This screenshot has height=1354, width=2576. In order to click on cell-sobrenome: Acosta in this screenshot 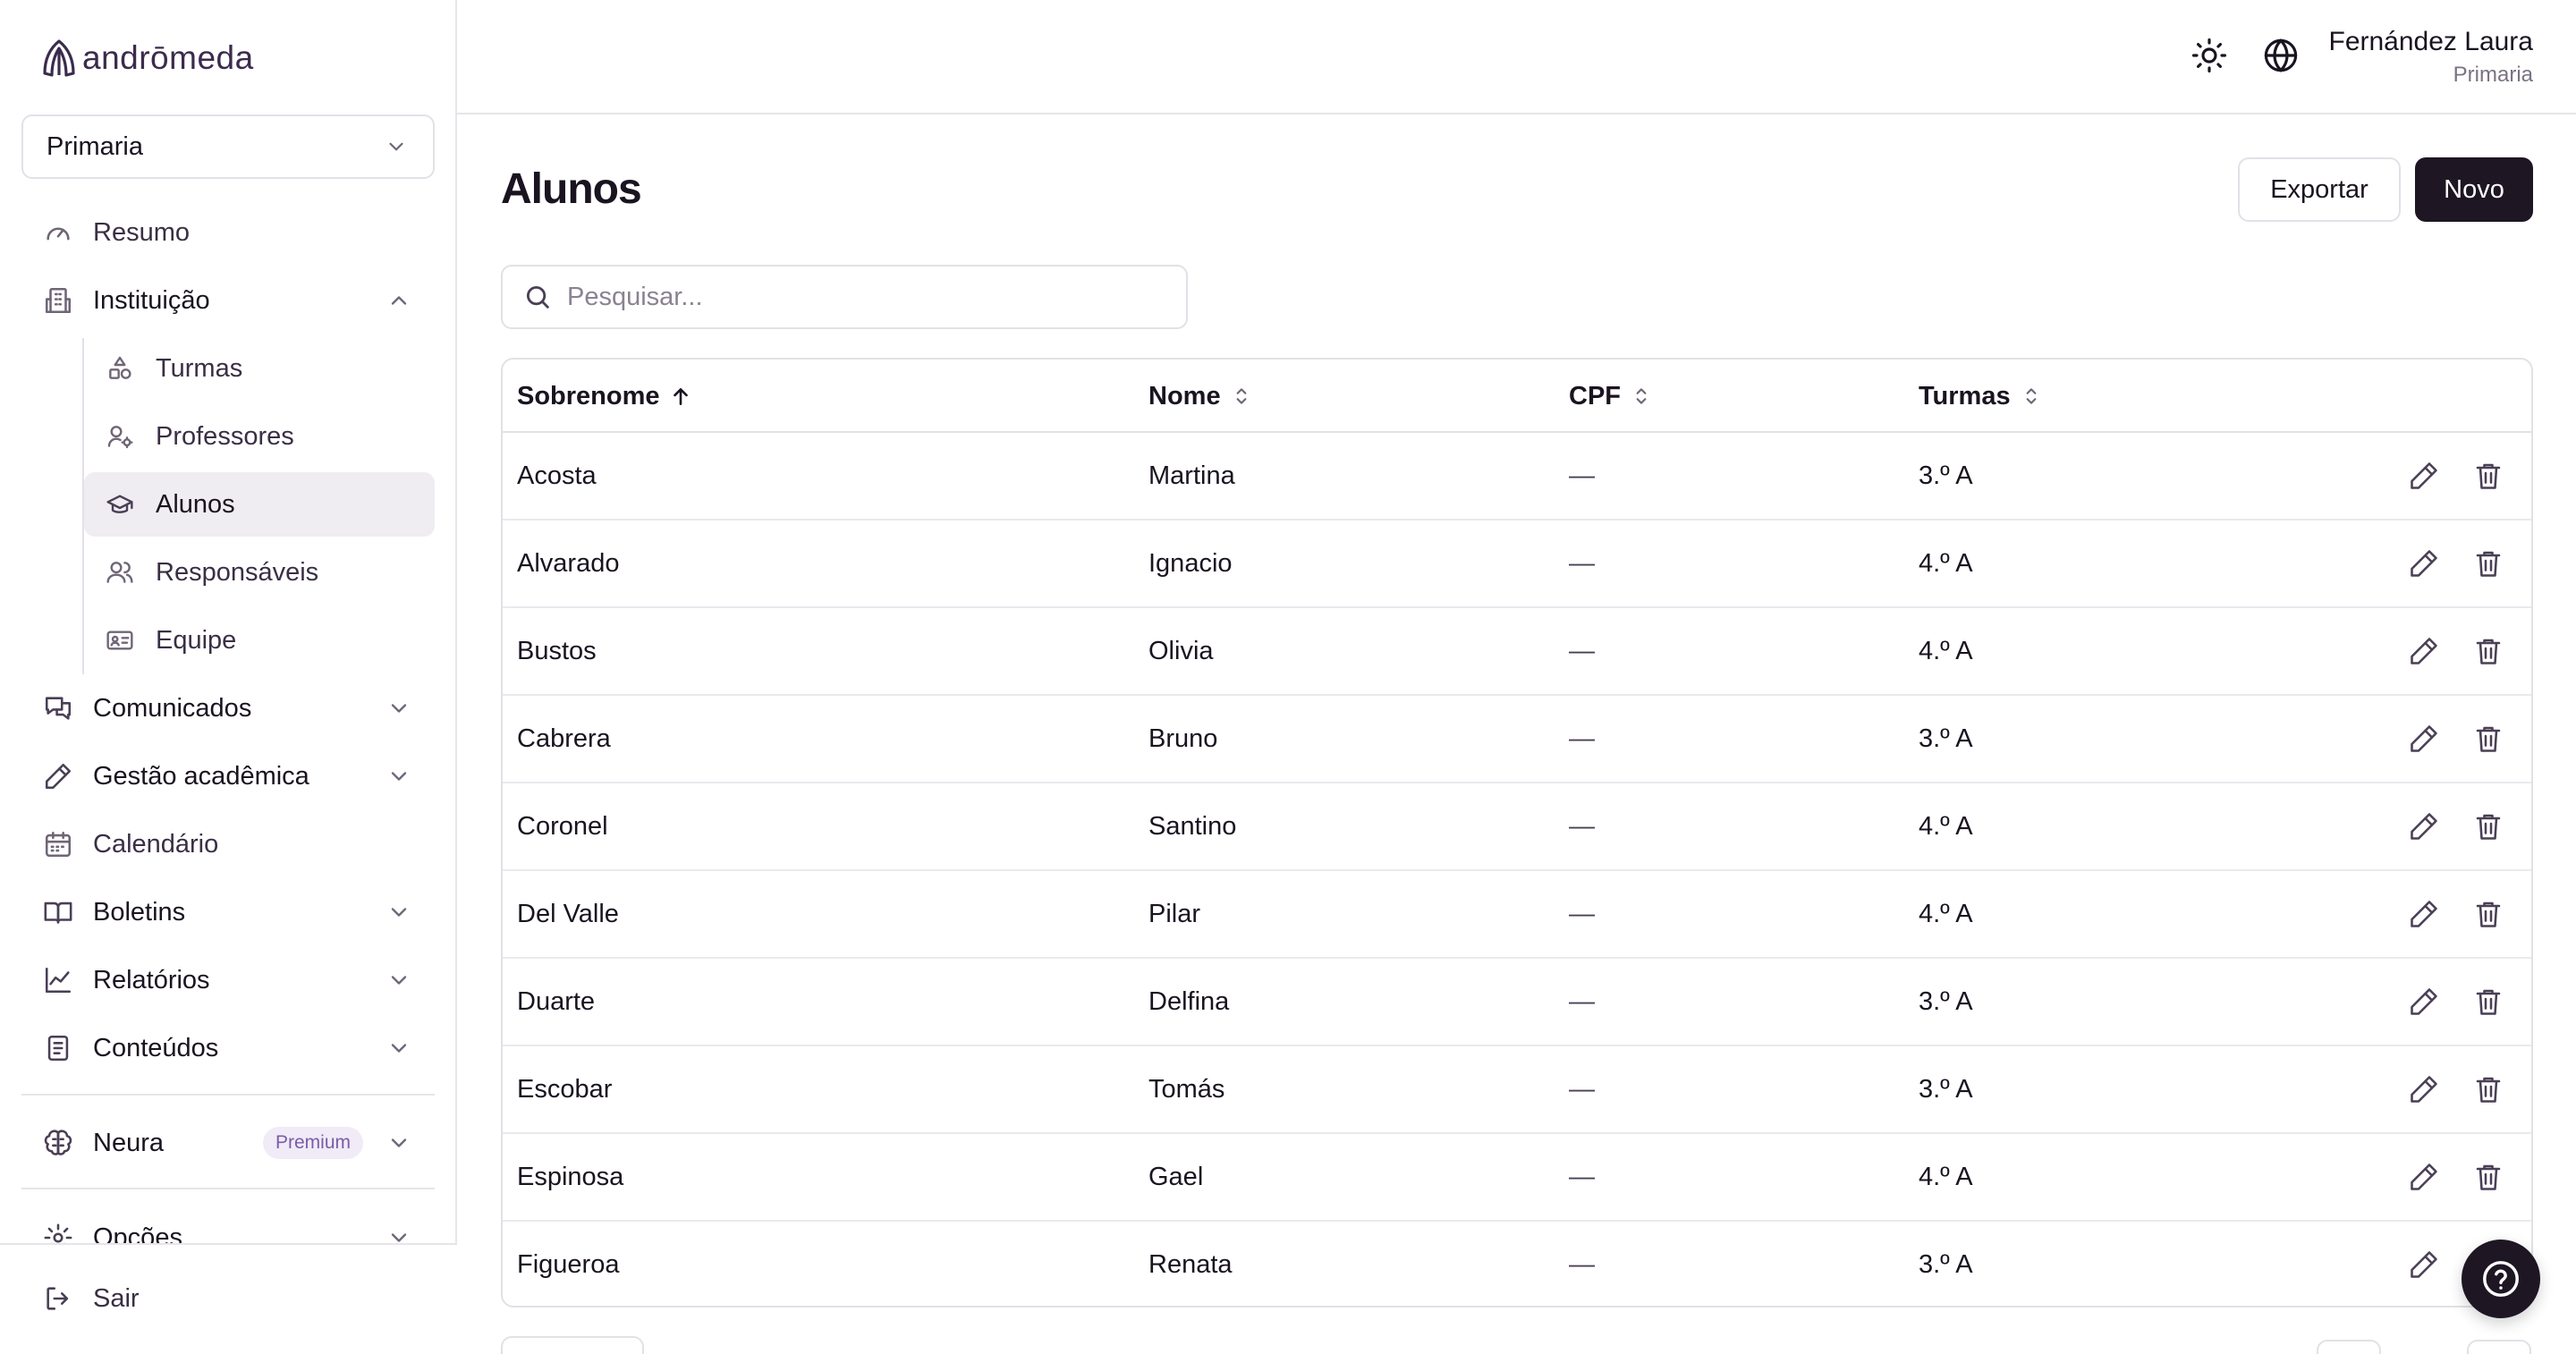, I will do `click(557, 475)`.